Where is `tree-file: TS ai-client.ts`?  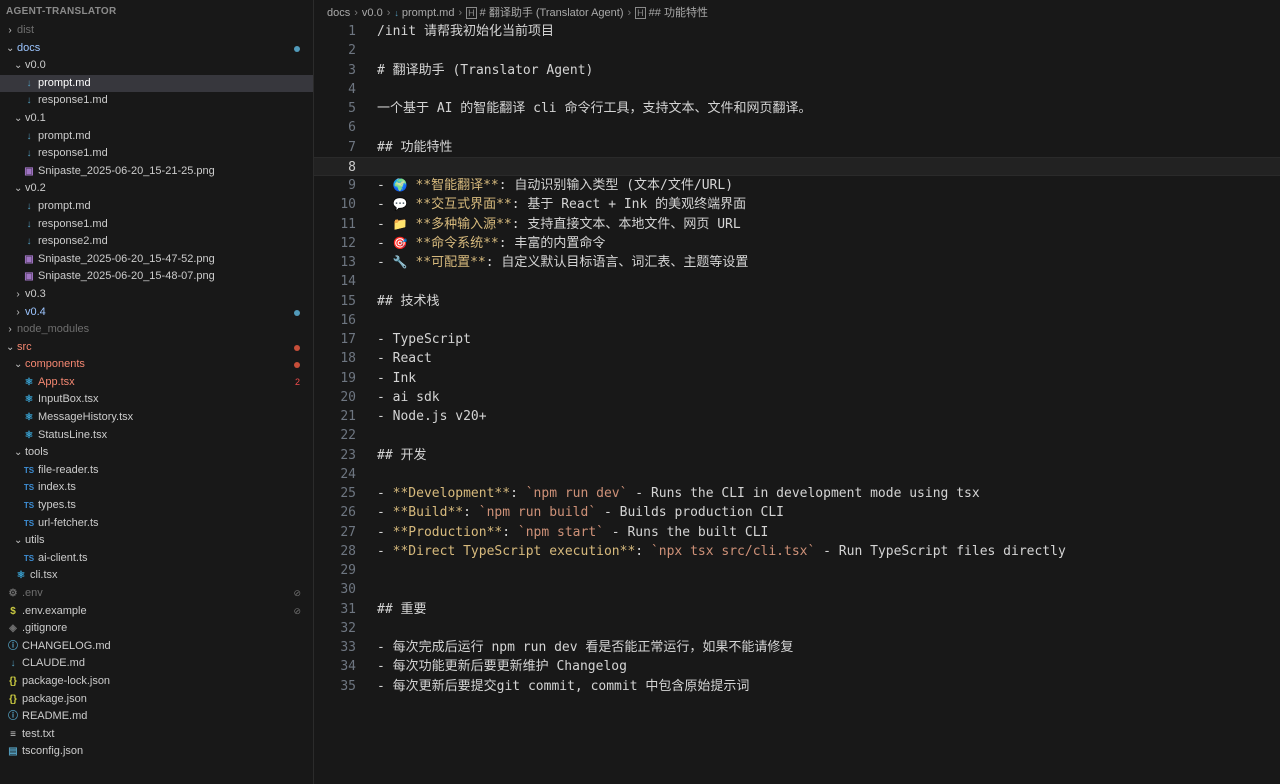
tree-file: TS ai-client.ts is located at coordinates (156, 559).